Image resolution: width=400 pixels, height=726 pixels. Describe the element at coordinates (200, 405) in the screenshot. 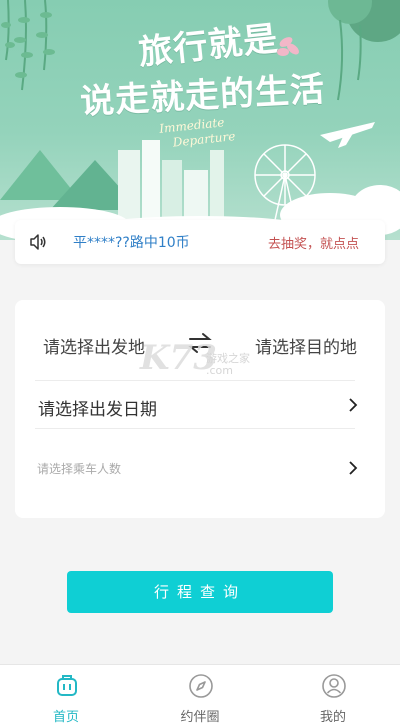

I see `date-row: 请选择出发日期` at that location.